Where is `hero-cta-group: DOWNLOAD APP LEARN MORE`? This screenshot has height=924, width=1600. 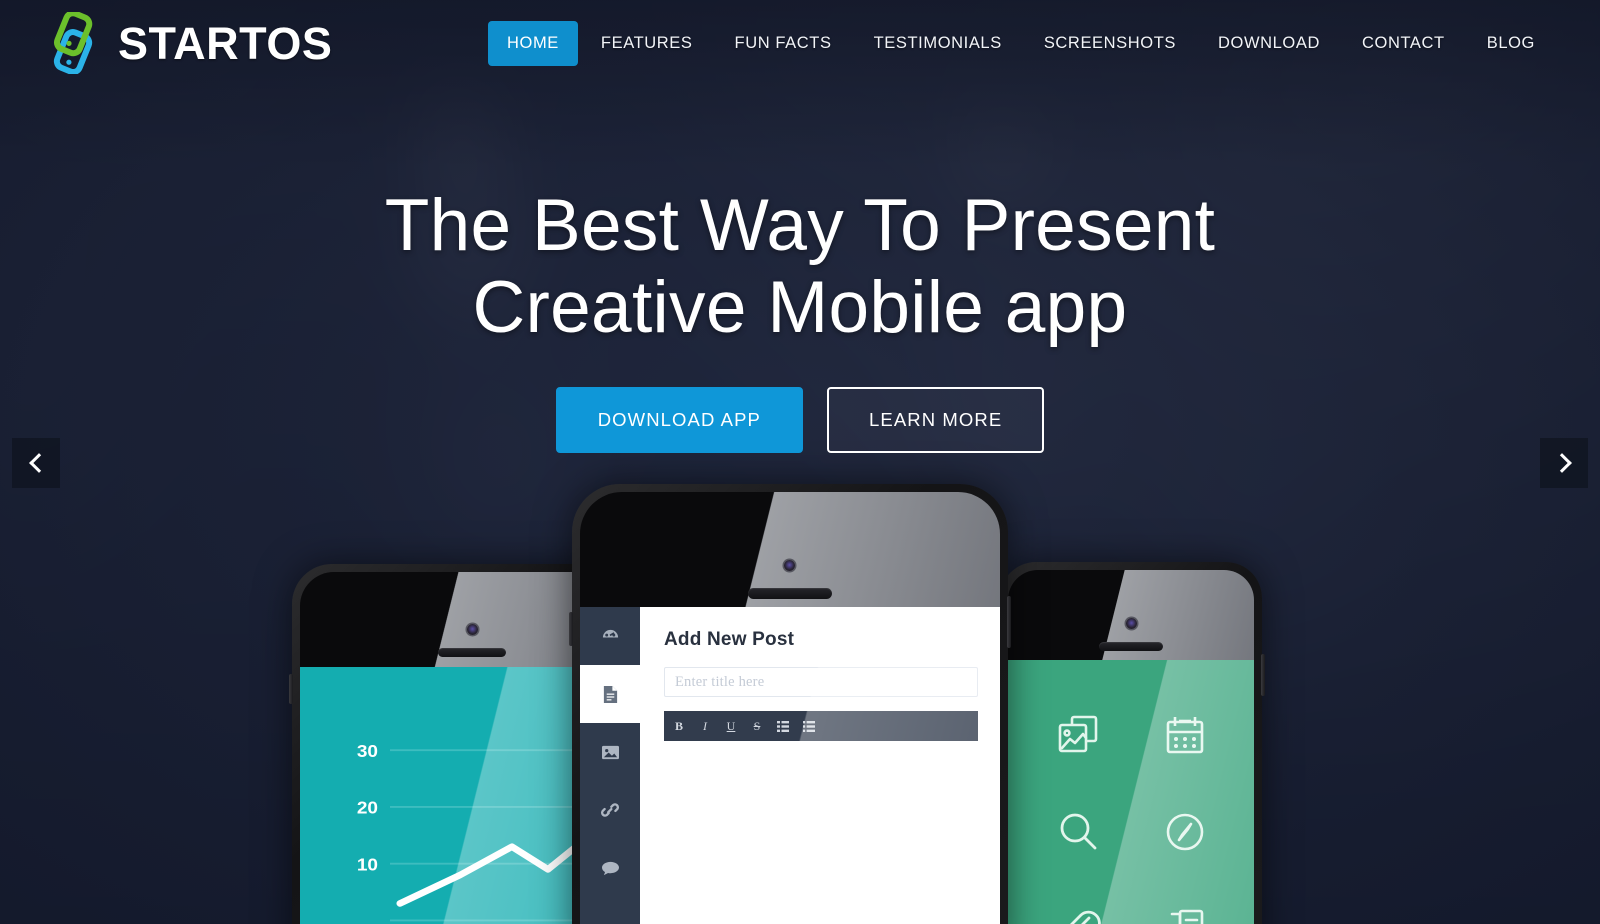 hero-cta-group: DOWNLOAD APP LEARN MORE is located at coordinates (800, 419).